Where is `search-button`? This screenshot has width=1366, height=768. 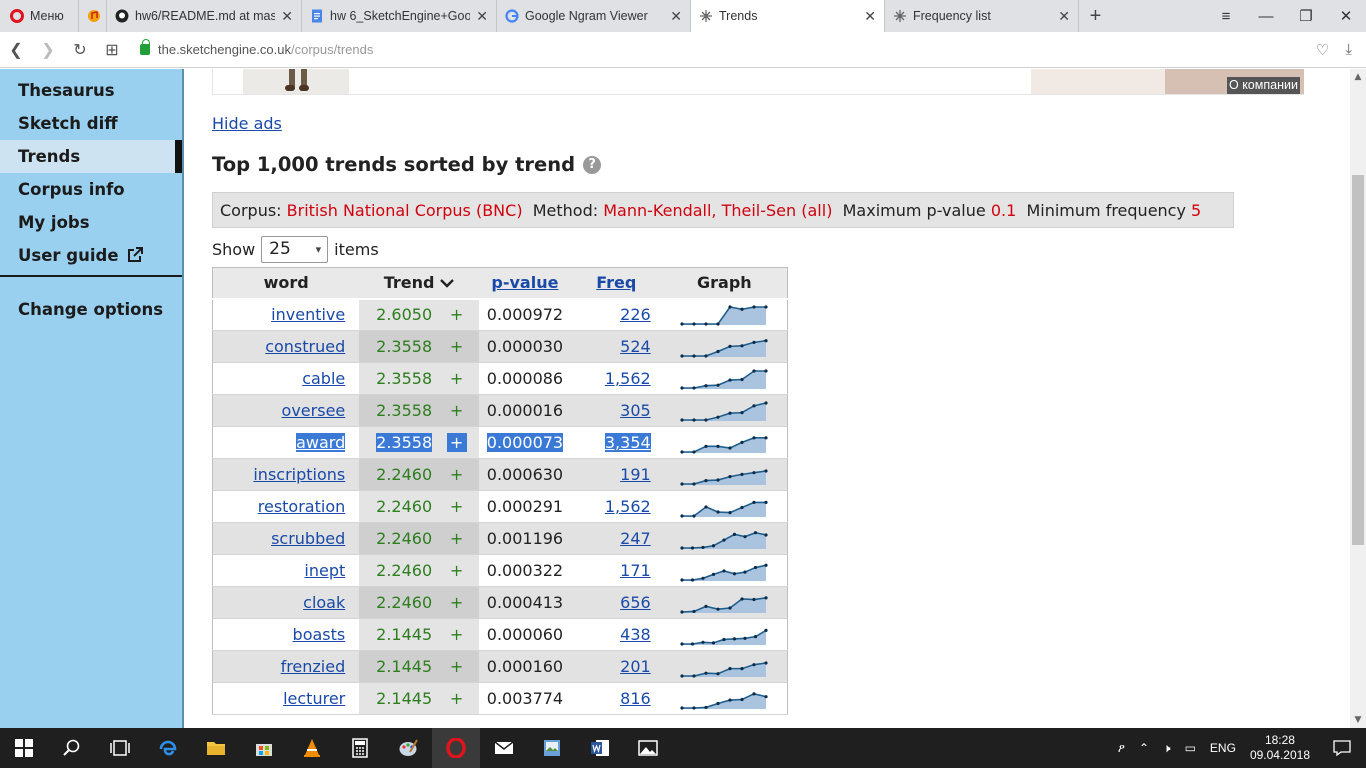
search-button is located at coordinates (72, 748).